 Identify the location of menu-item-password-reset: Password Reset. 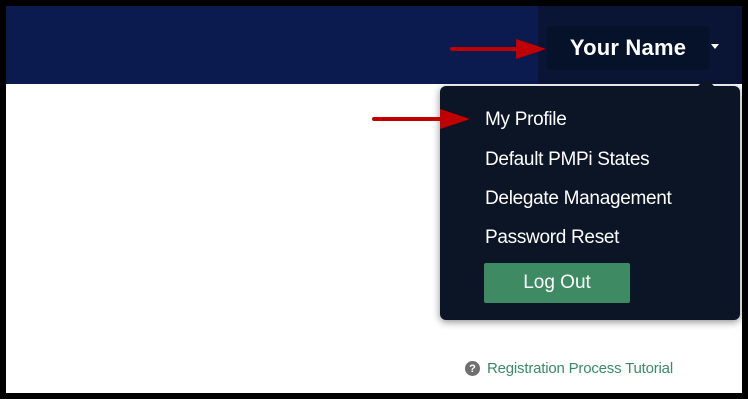
(552, 238).